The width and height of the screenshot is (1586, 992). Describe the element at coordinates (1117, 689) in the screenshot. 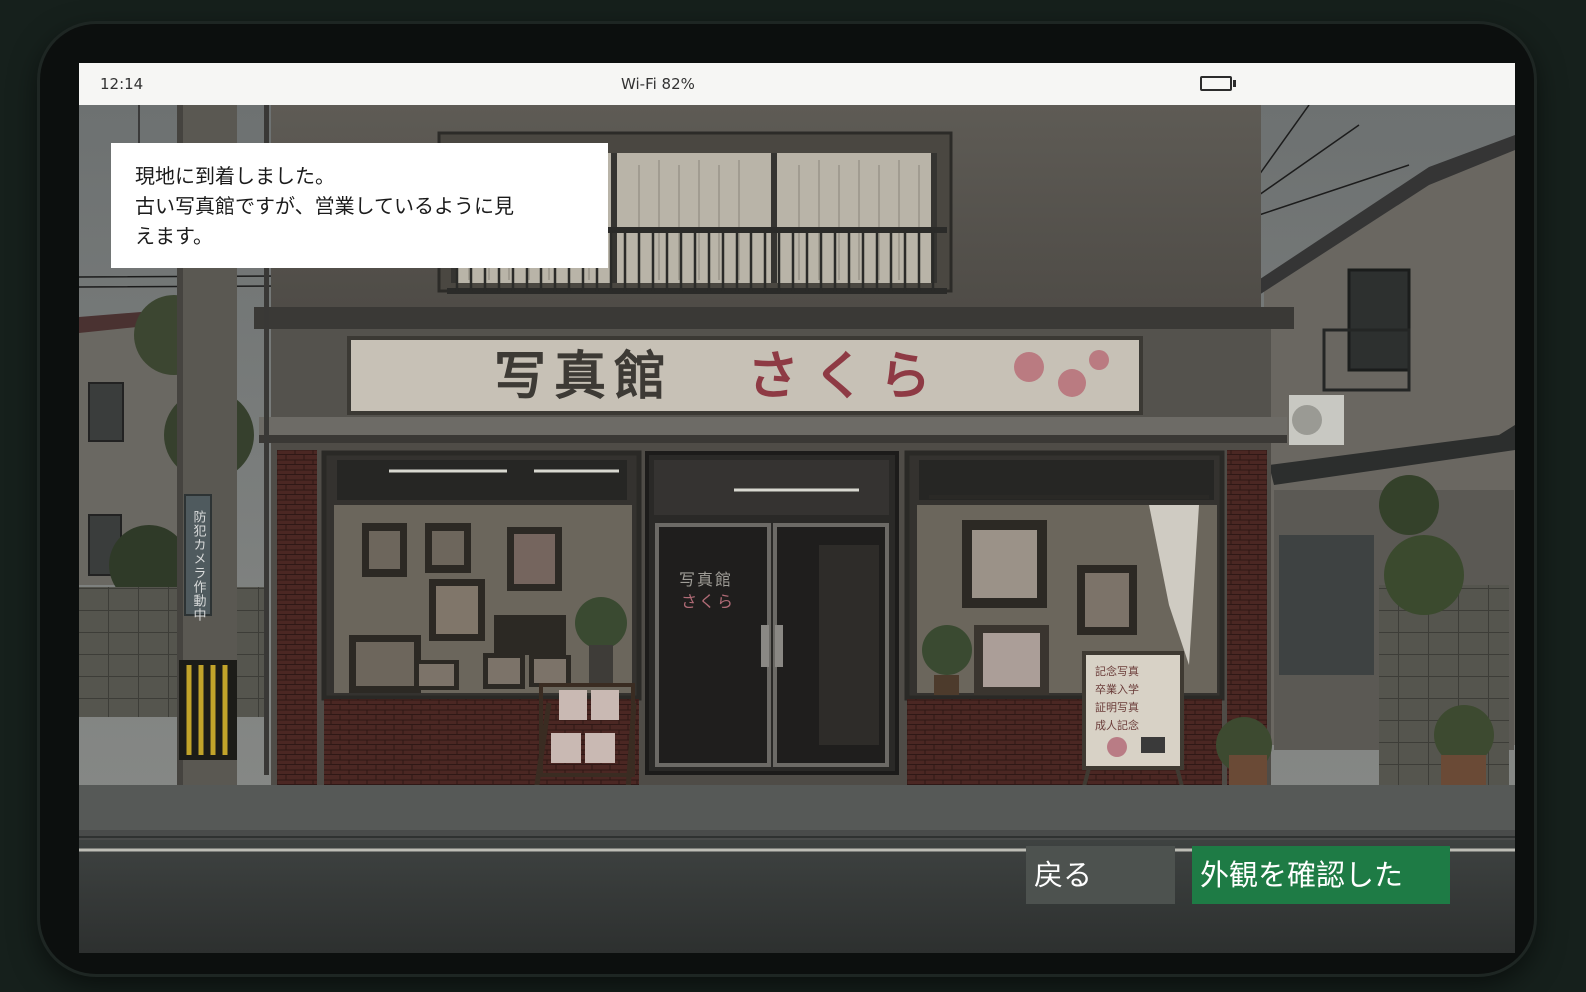

I see `svg-text: 卒業入学` at that location.